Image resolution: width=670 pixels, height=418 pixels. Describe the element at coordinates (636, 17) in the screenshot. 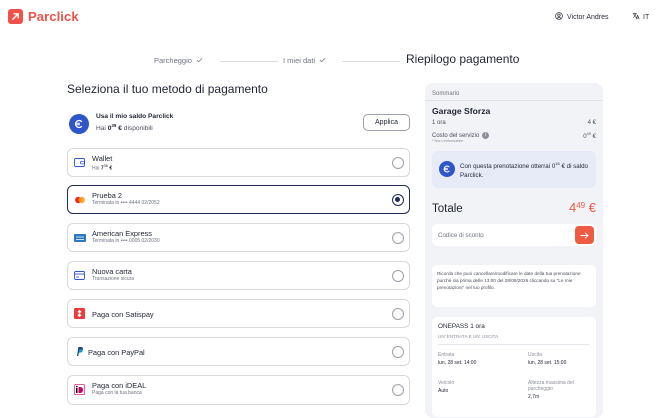

I see `globe-icon` at that location.